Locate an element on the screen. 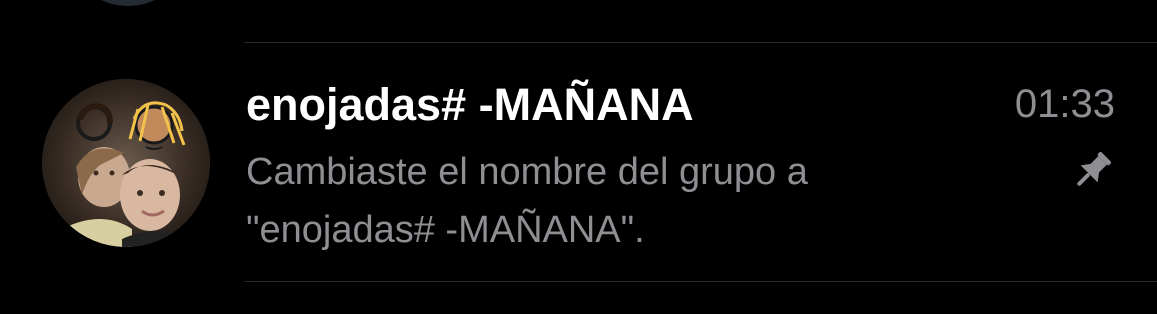 The image size is (1157, 314). group-avatar is located at coordinates (126, 163).